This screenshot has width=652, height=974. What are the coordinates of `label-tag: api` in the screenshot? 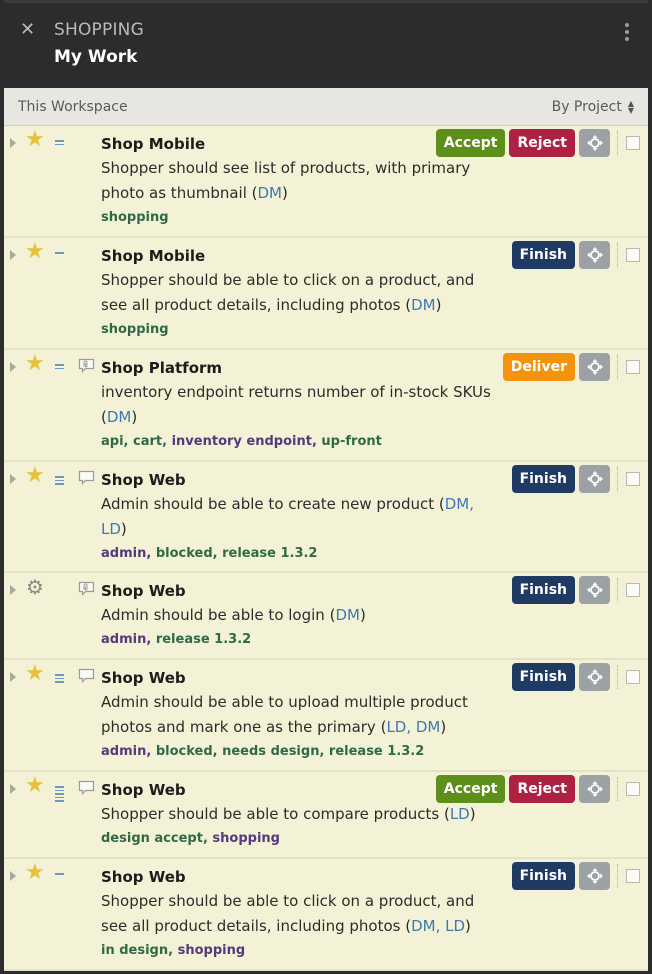 It's located at (112, 441).